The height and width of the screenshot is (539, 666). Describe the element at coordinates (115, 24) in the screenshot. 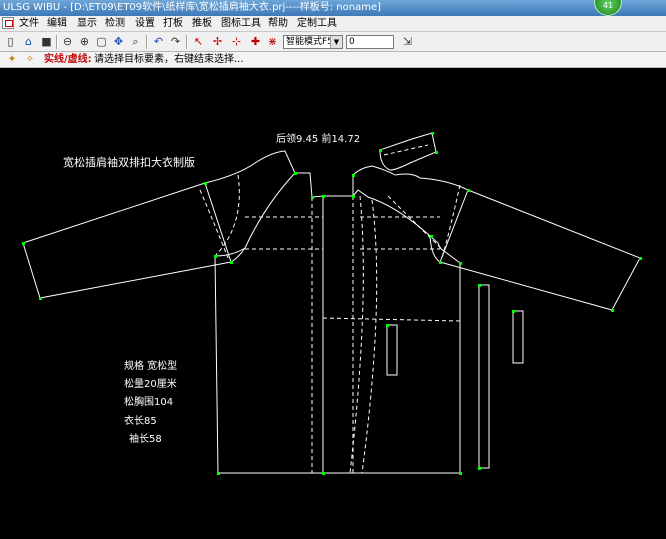

I see `menu-check: 检测` at that location.